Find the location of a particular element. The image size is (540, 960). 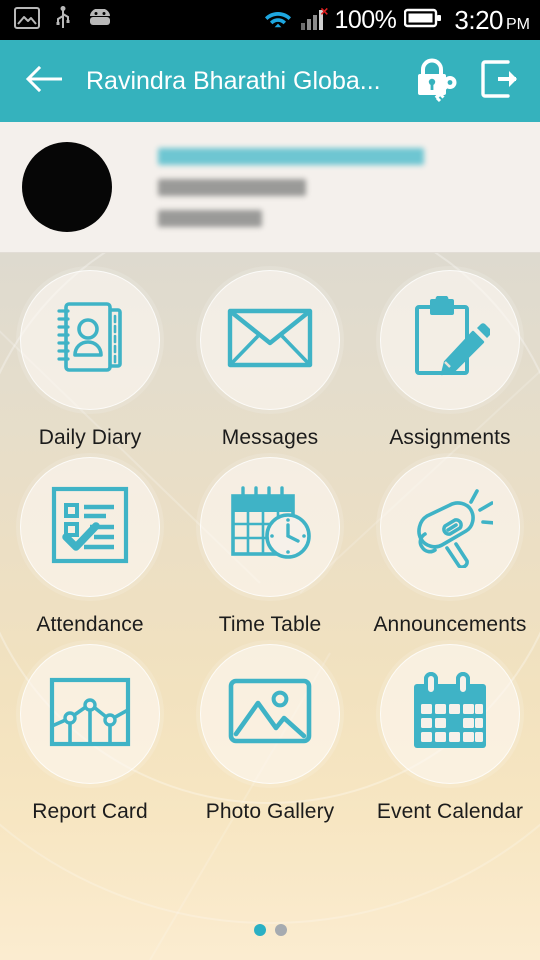

grid-item-label: Attendance is located at coordinates (90, 624).